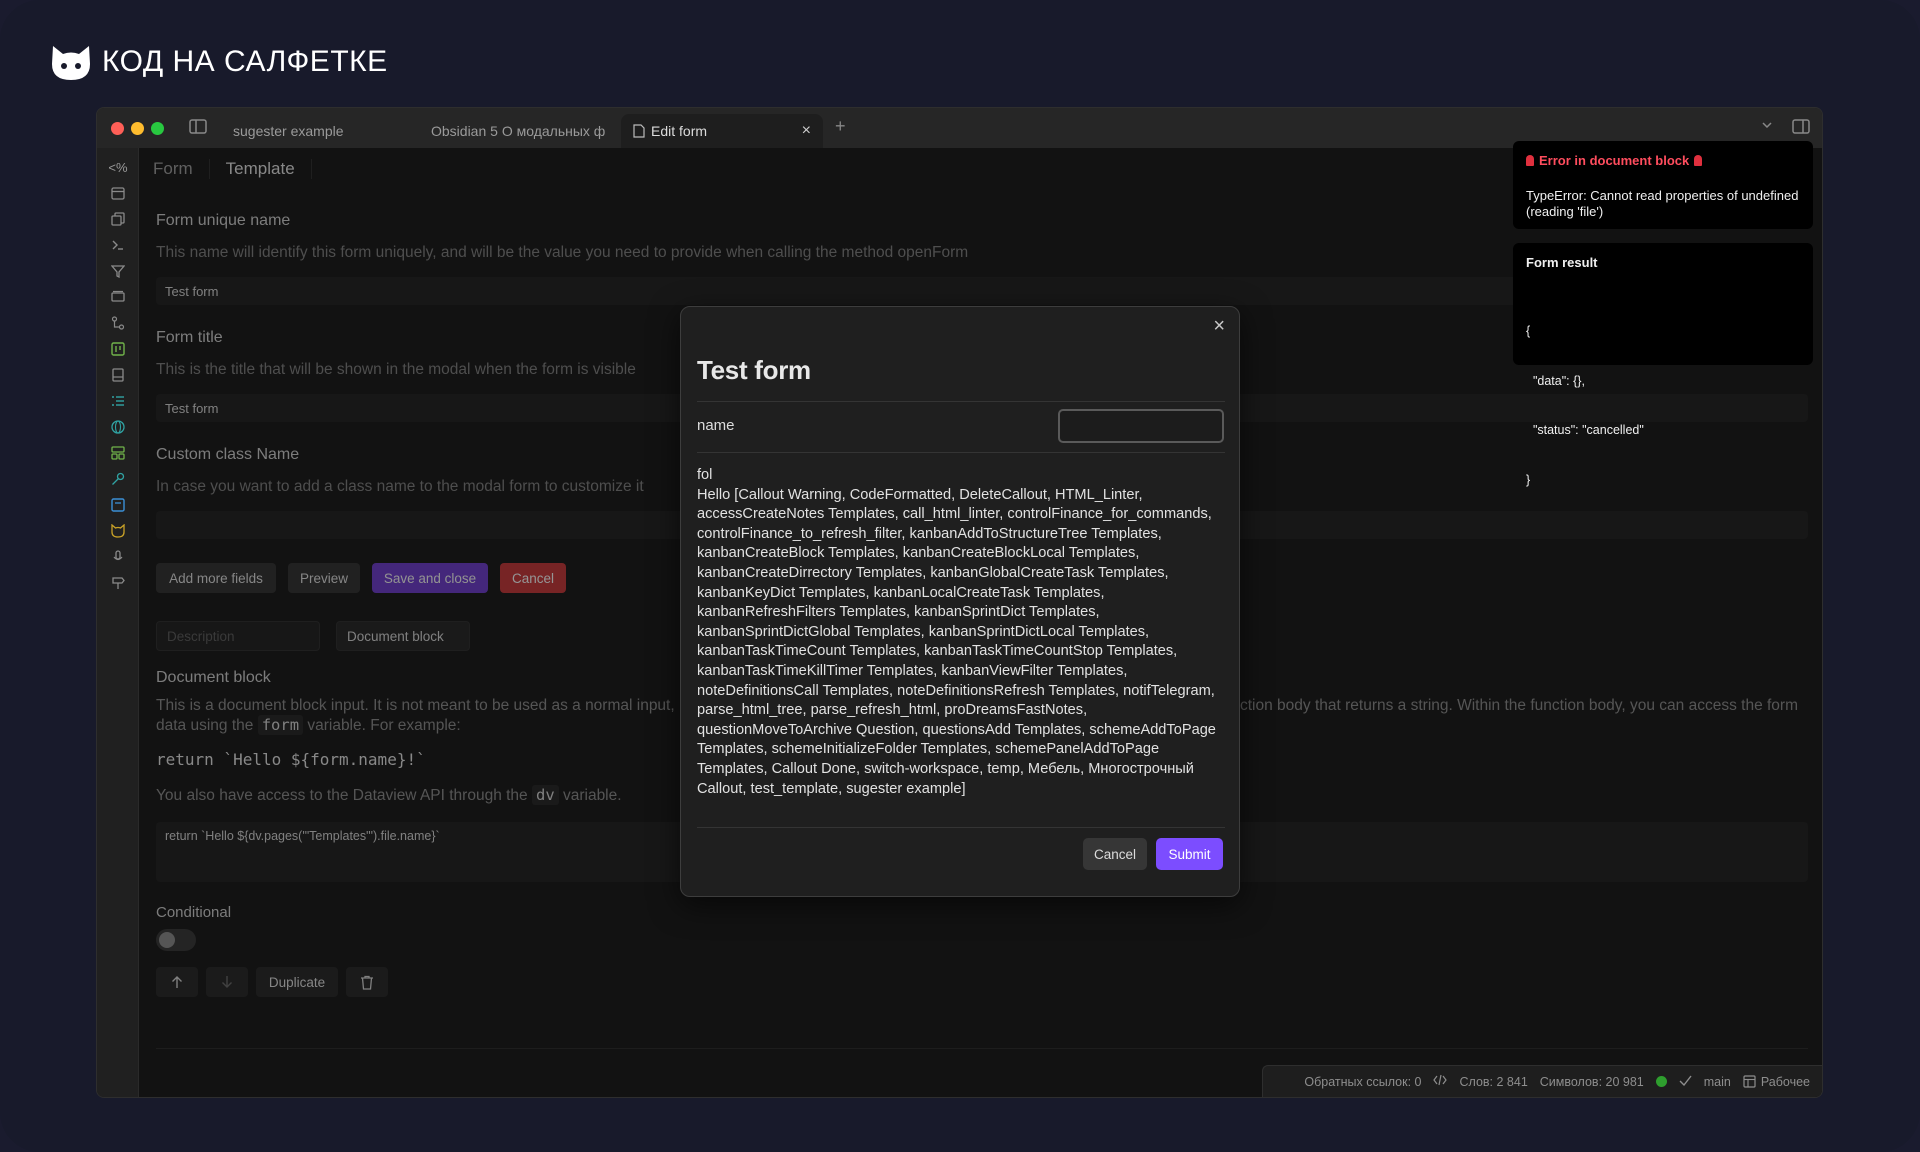 The image size is (1920, 1152). What do you see at coordinates (1717, 1082) in the screenshot?
I see `git-branch: main` at bounding box center [1717, 1082].